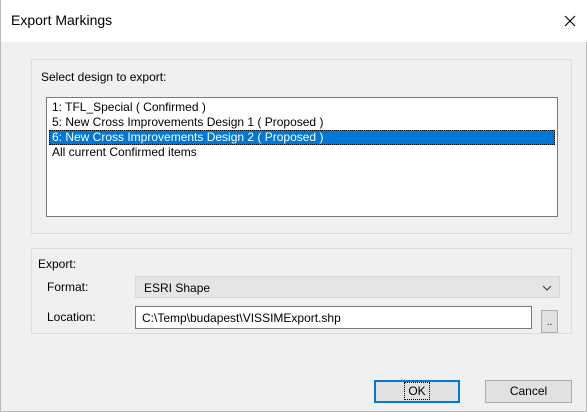  What do you see at coordinates (549, 321) in the screenshot?
I see `browse-button: ..` at bounding box center [549, 321].